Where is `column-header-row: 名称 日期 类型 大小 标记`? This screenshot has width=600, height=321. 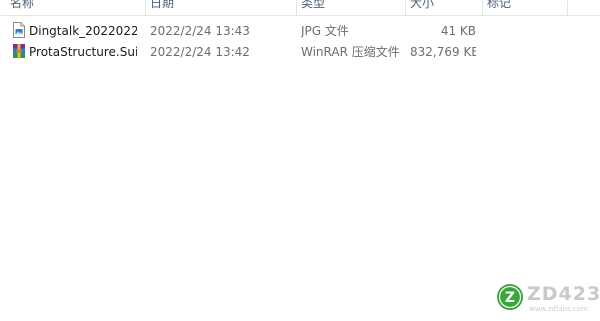 column-header-row: 名称 日期 类型 大小 标记 is located at coordinates (300, 8).